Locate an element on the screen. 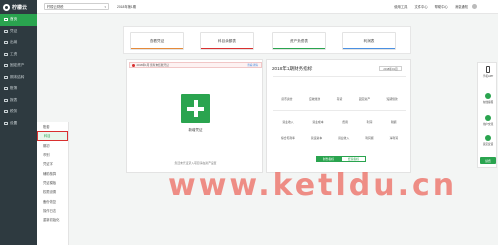 The image size is (498, 245). logo-text: 柠檬云 is located at coordinates (20, 7).